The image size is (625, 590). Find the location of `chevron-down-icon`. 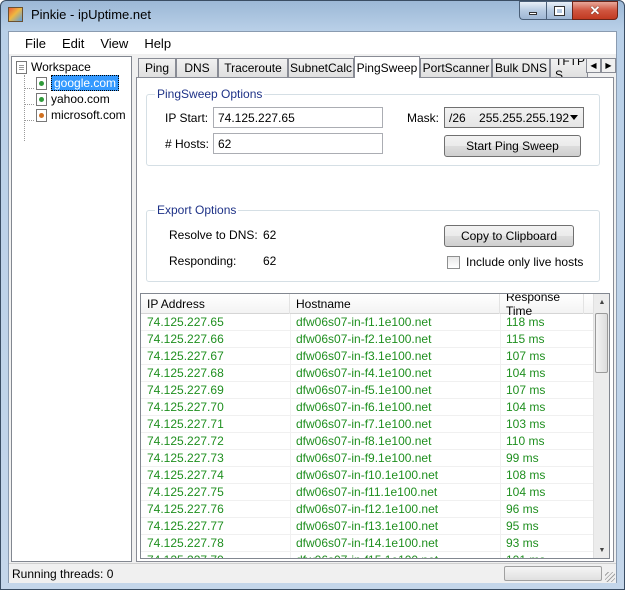

chevron-down-icon is located at coordinates (574, 117).